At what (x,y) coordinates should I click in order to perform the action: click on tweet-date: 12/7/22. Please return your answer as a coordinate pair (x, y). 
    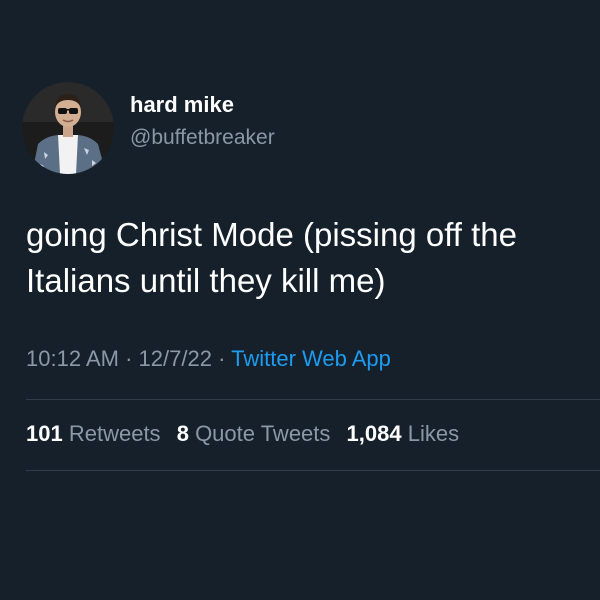
    Looking at the image, I should click on (175, 358).